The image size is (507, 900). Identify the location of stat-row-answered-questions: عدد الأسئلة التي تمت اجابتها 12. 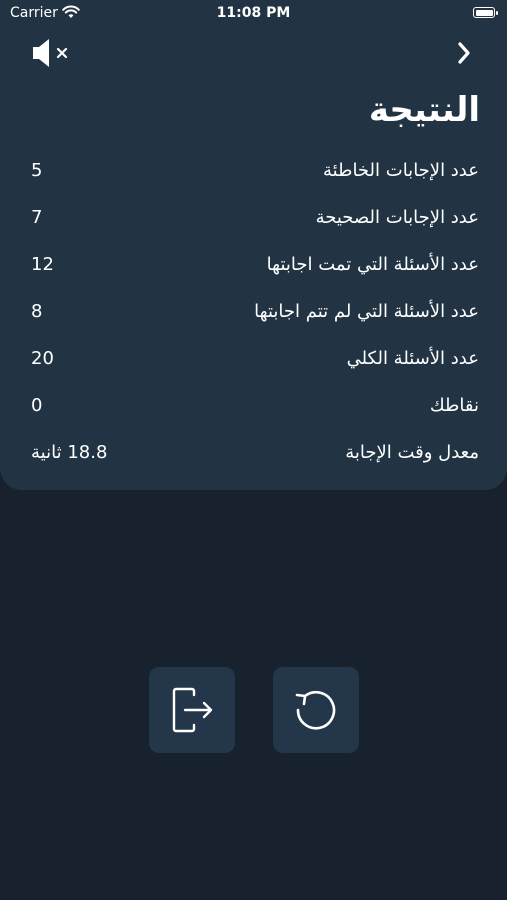
(253, 265).